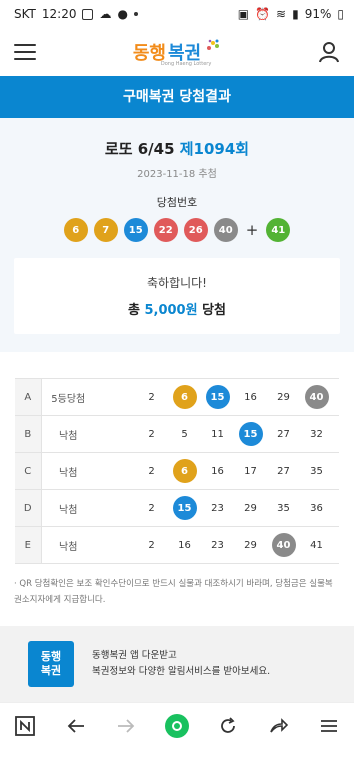 The width and height of the screenshot is (354, 759). I want to click on game-numbers-cell: 2 6 16 17 27 35, so click(217, 471).